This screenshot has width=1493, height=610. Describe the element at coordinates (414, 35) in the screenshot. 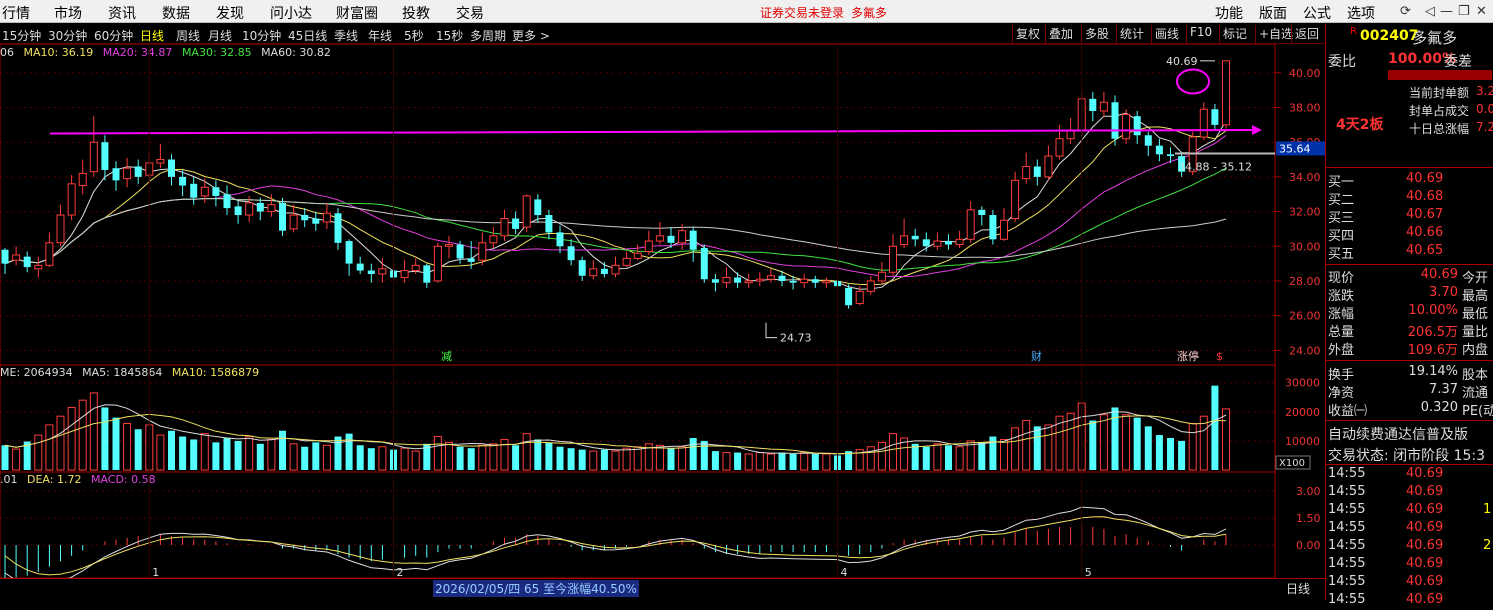

I see `period-10: 5秒` at that location.